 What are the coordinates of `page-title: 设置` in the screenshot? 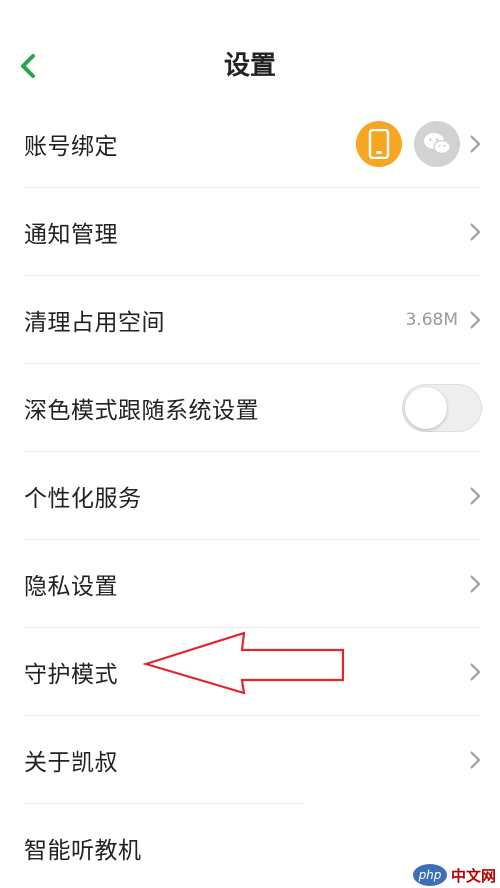 It's located at (249, 66).